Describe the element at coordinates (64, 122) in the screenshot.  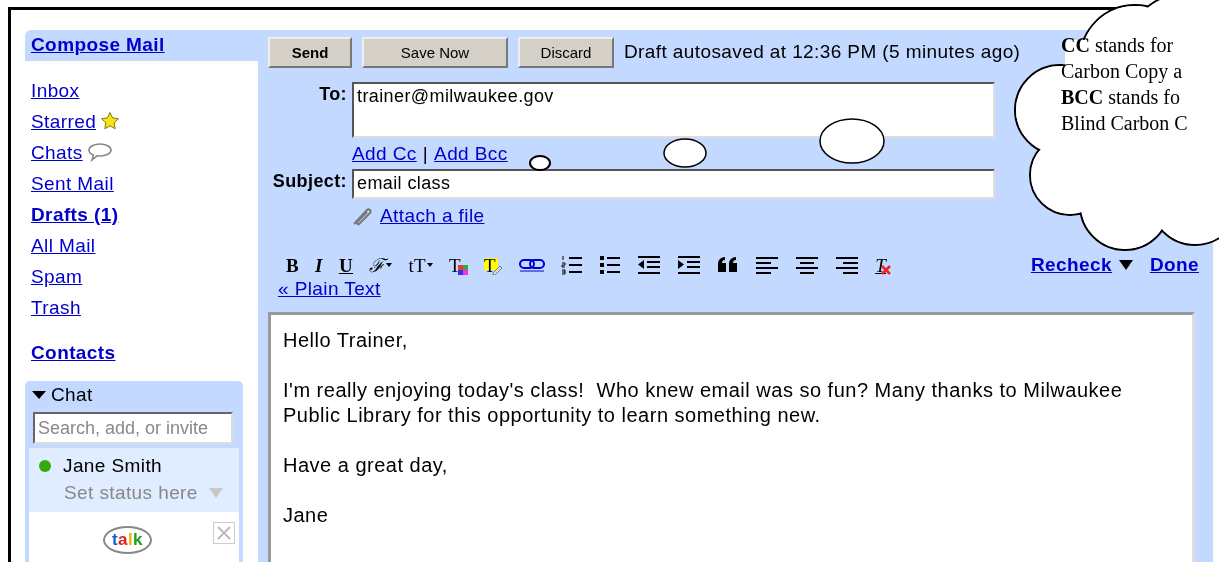
I see `folder-link: Starred` at that location.